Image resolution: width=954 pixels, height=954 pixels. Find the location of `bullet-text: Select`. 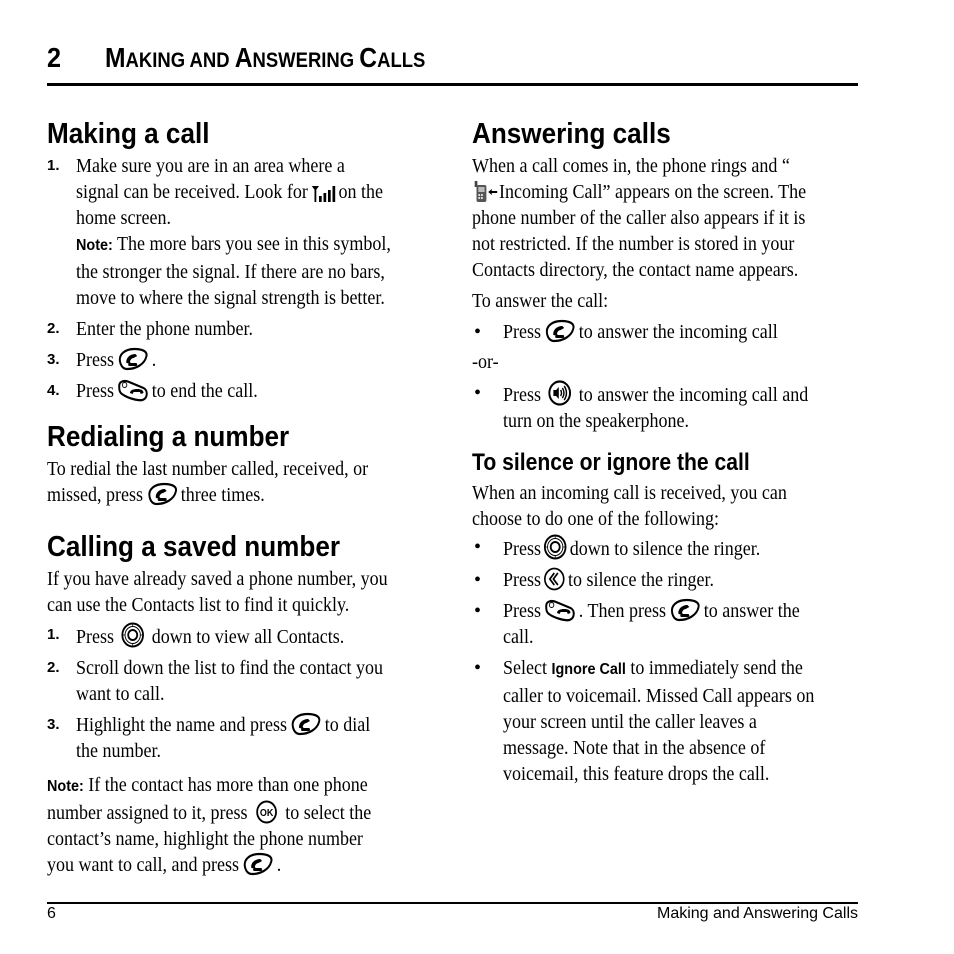

bullet-text: Select is located at coordinates (525, 668).